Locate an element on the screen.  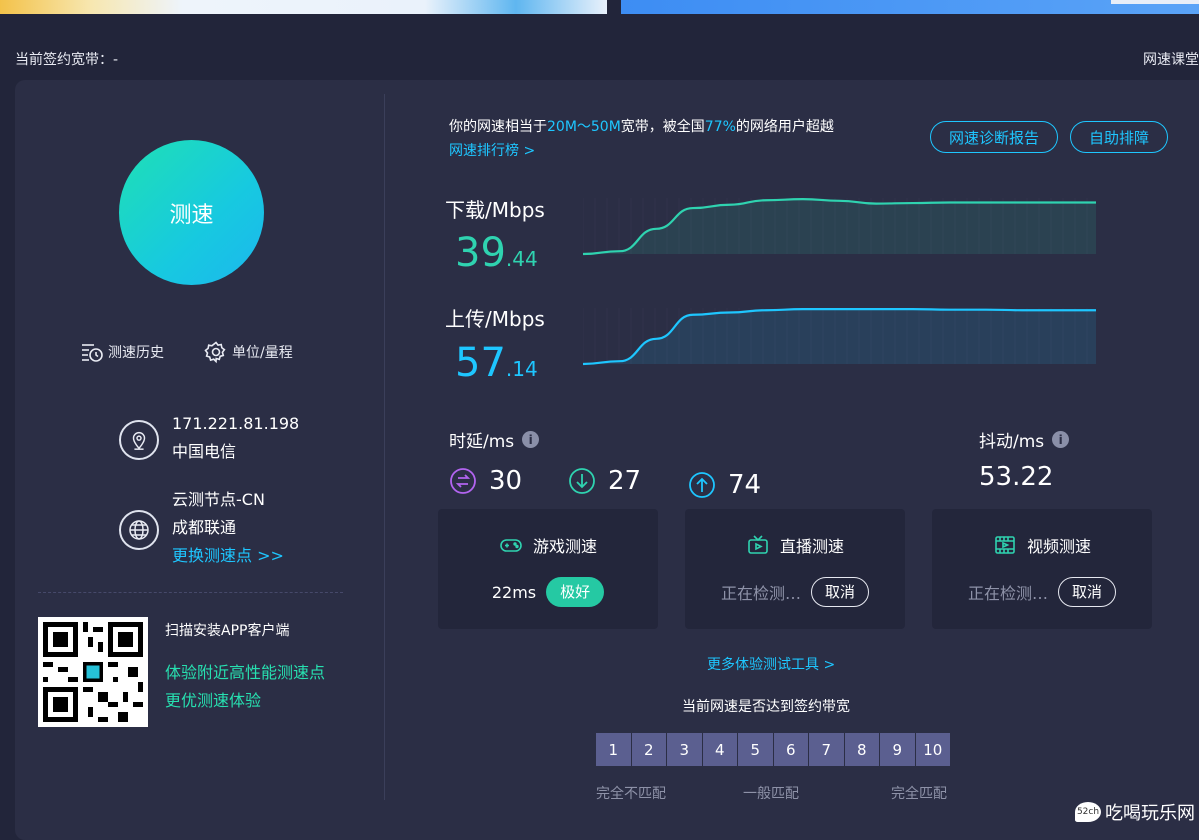
swap-icon is located at coordinates (463, 481).